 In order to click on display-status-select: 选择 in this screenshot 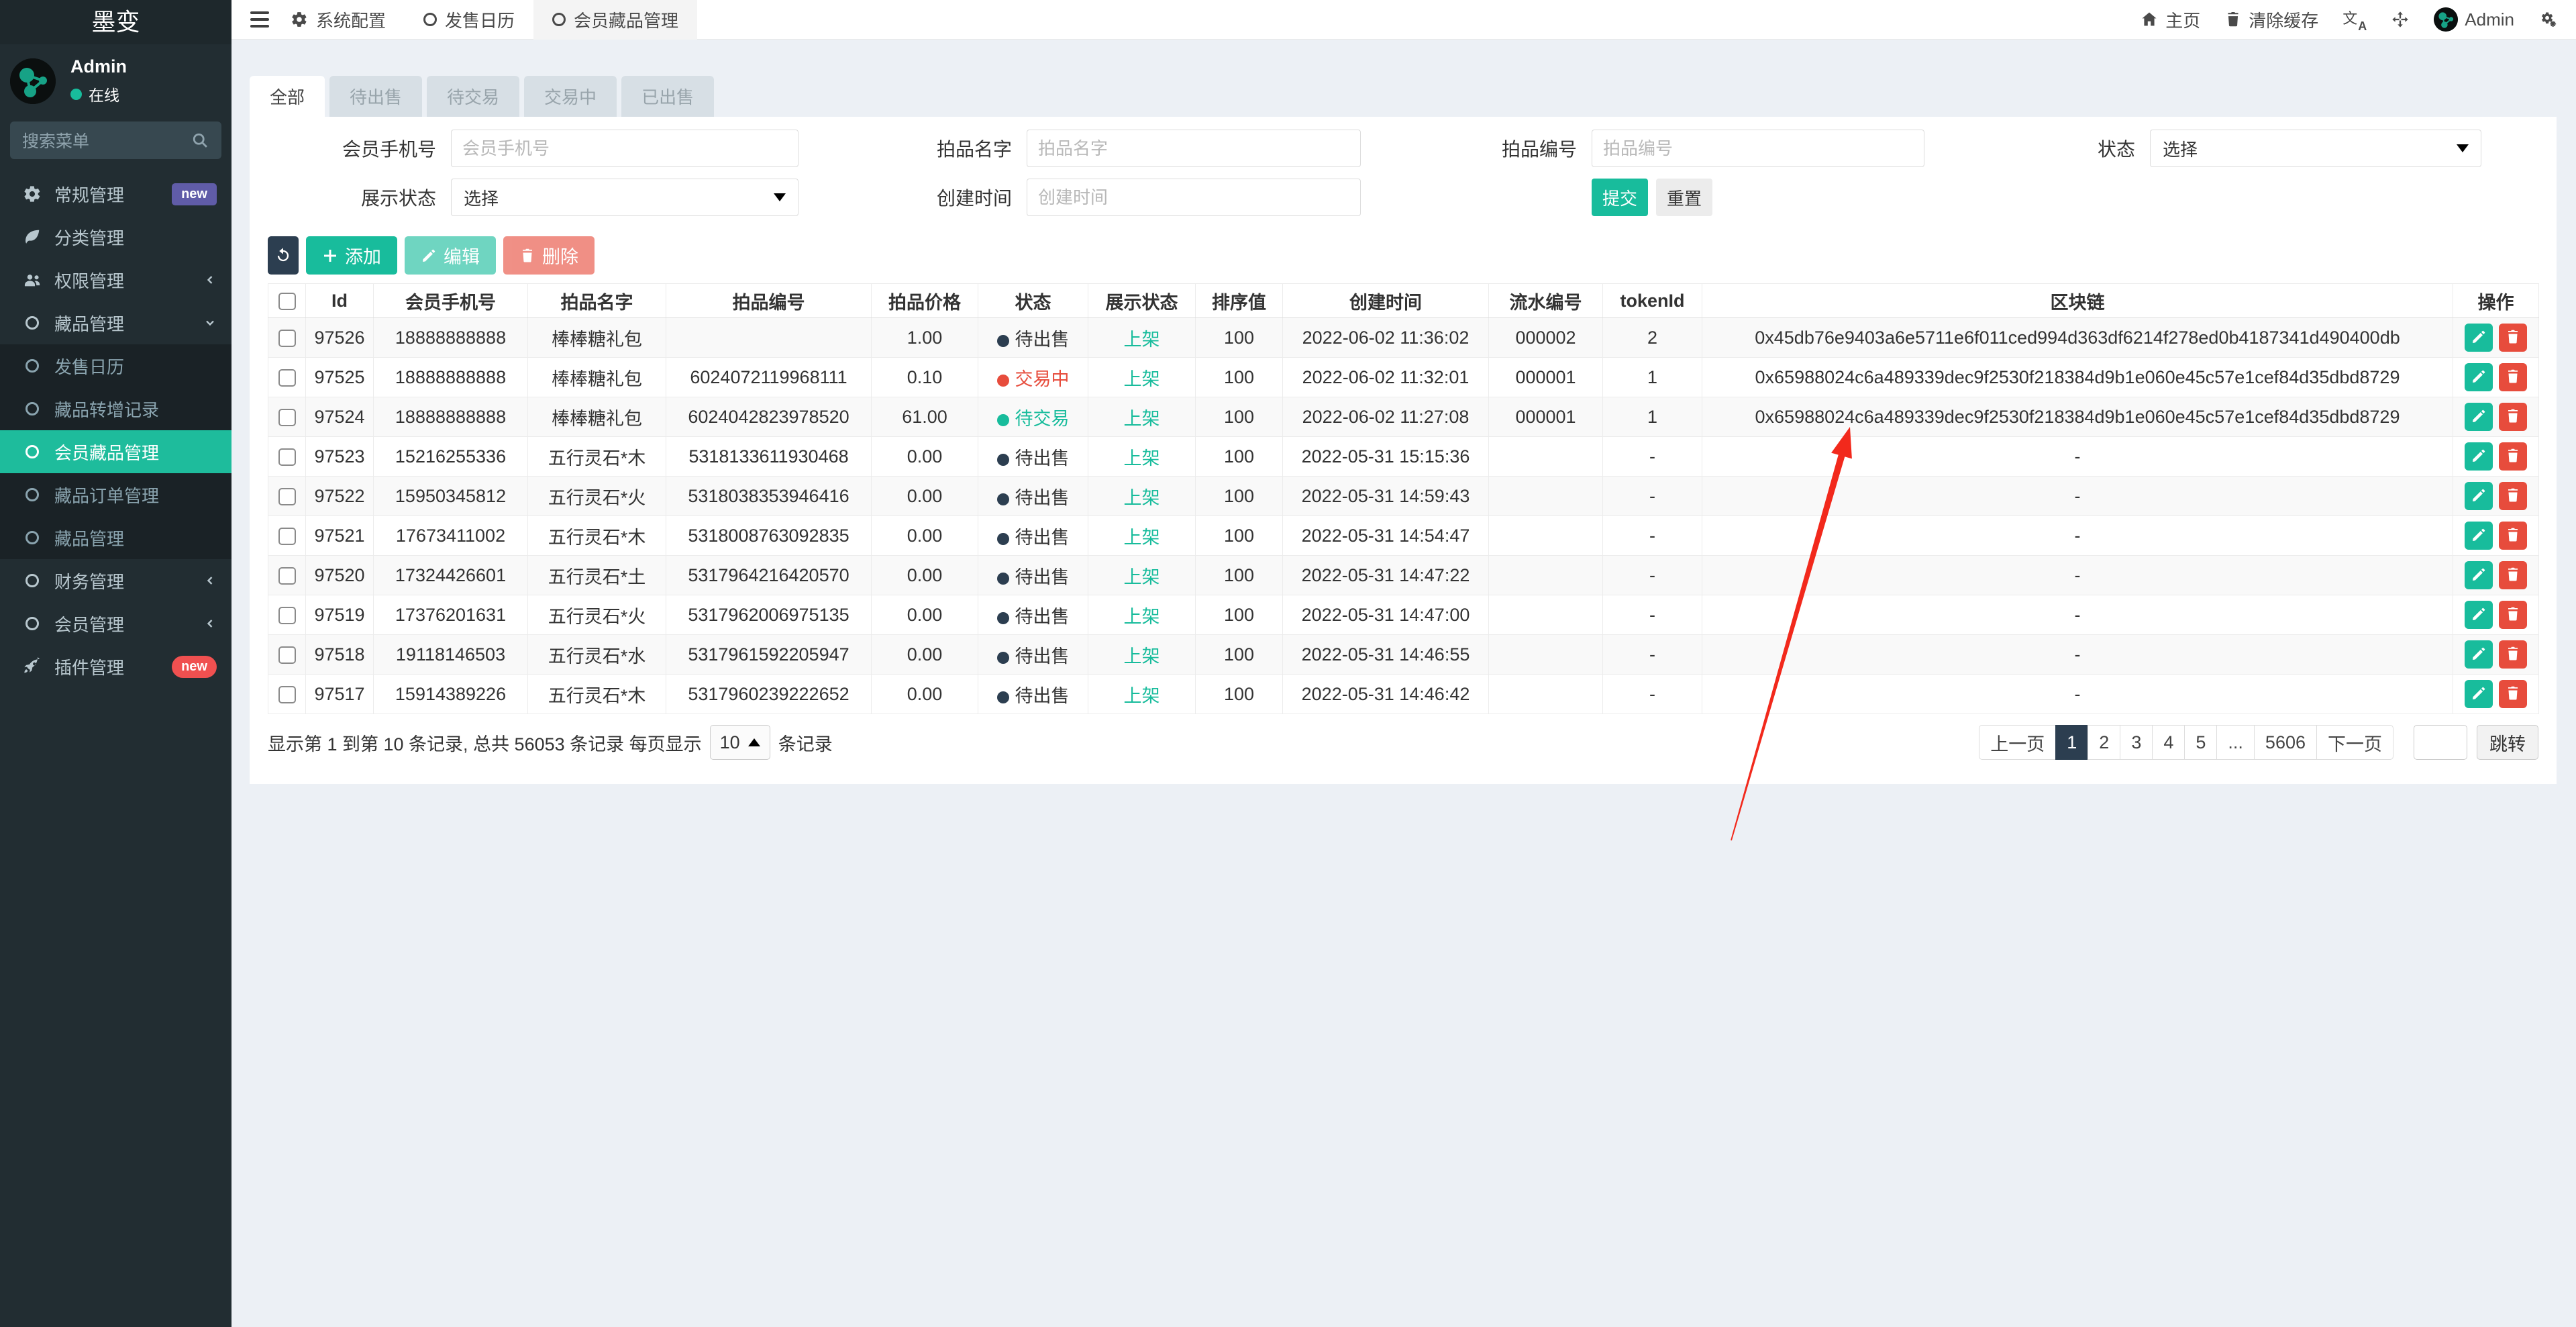, I will do `click(624, 197)`.